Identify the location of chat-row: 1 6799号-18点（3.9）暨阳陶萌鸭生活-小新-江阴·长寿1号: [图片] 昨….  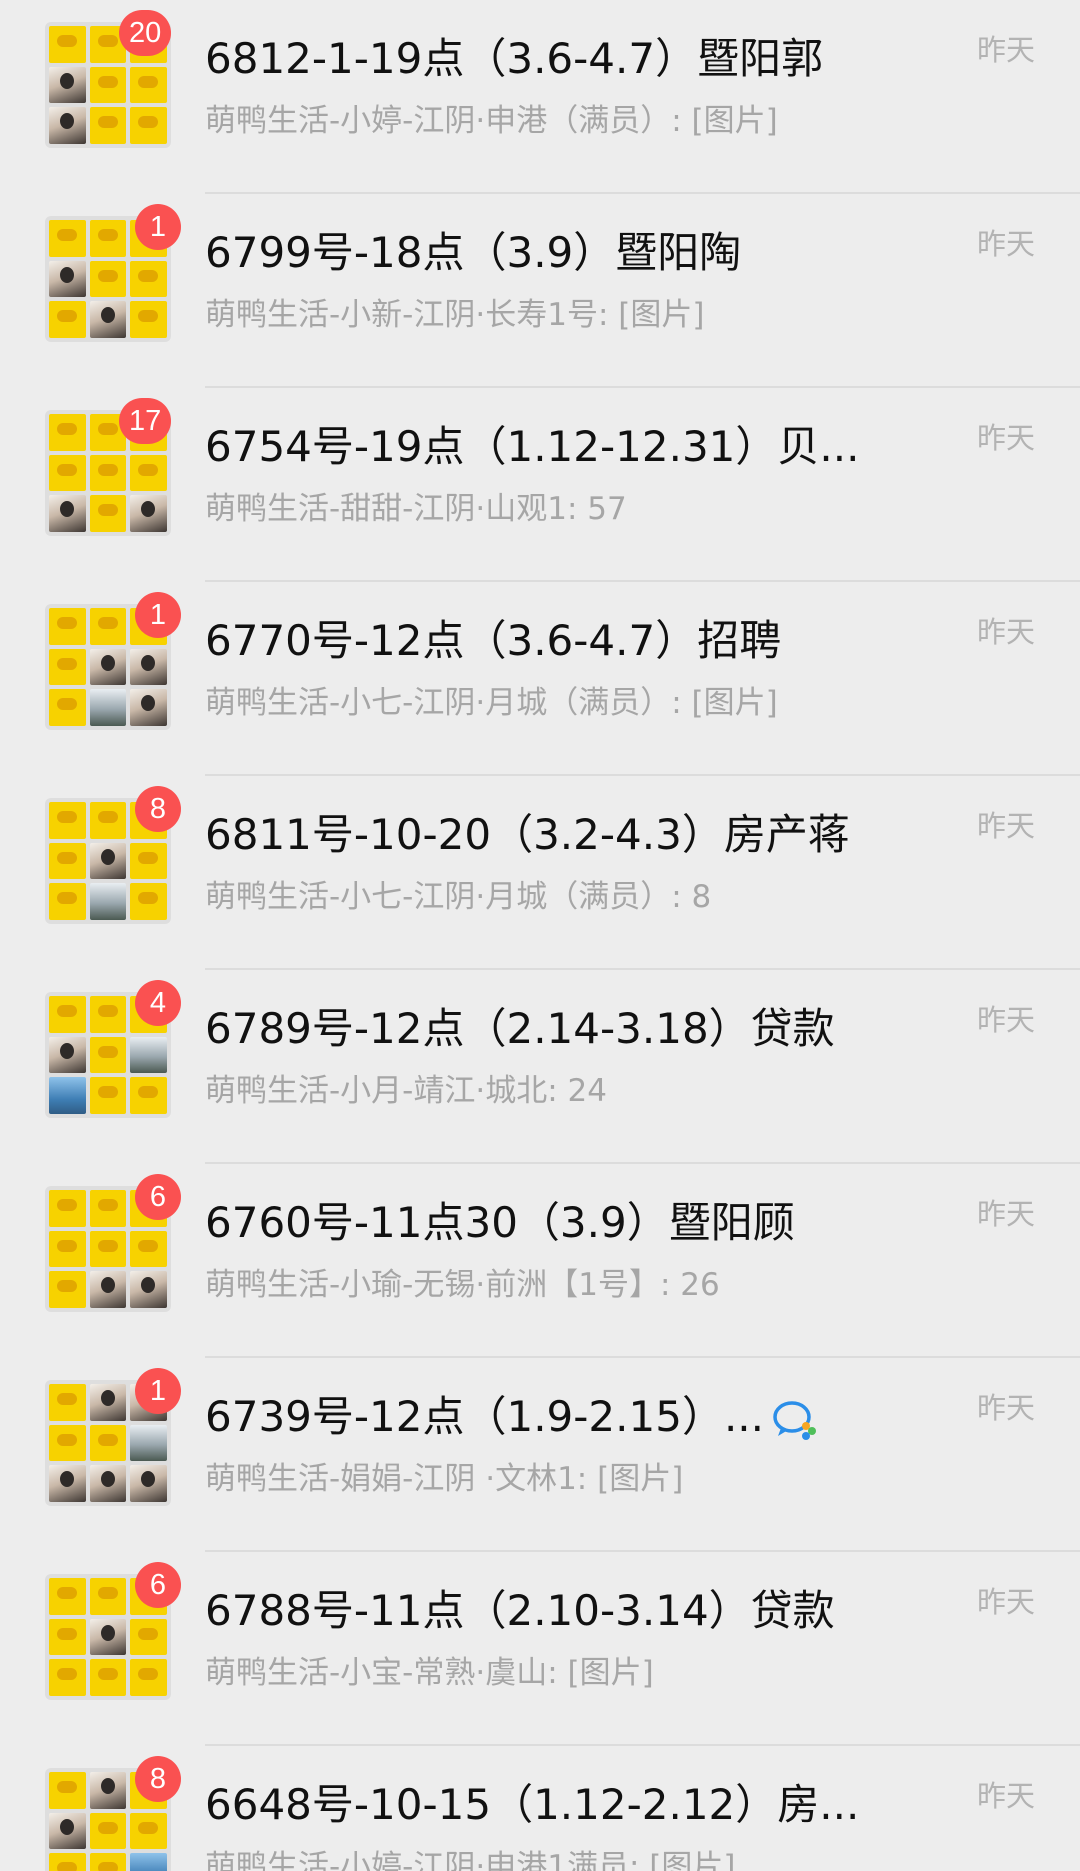
(540, 291).